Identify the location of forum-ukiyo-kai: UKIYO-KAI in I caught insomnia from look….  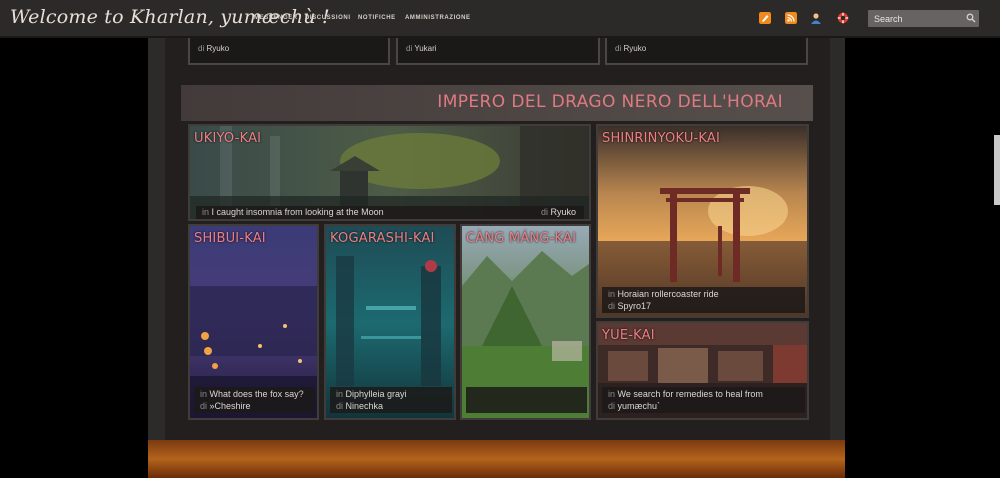
(389, 172).